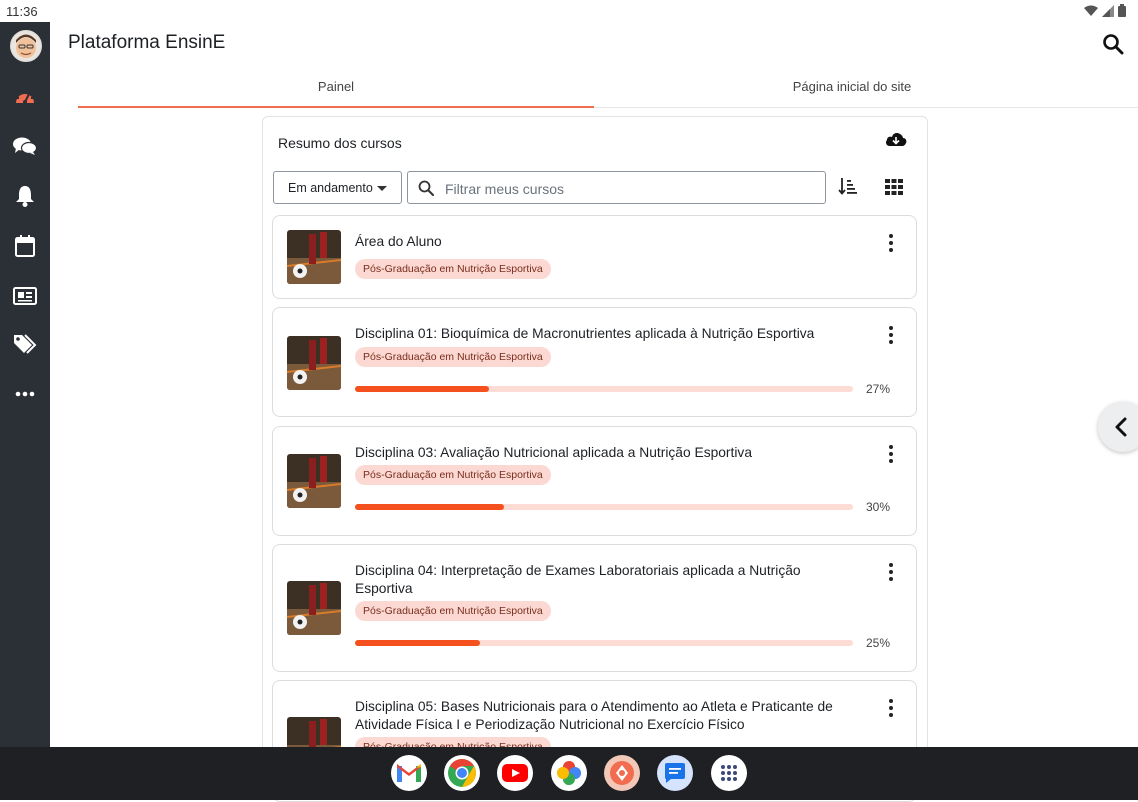 The width and height of the screenshot is (1138, 802). I want to click on gmail-icon, so click(409, 773).